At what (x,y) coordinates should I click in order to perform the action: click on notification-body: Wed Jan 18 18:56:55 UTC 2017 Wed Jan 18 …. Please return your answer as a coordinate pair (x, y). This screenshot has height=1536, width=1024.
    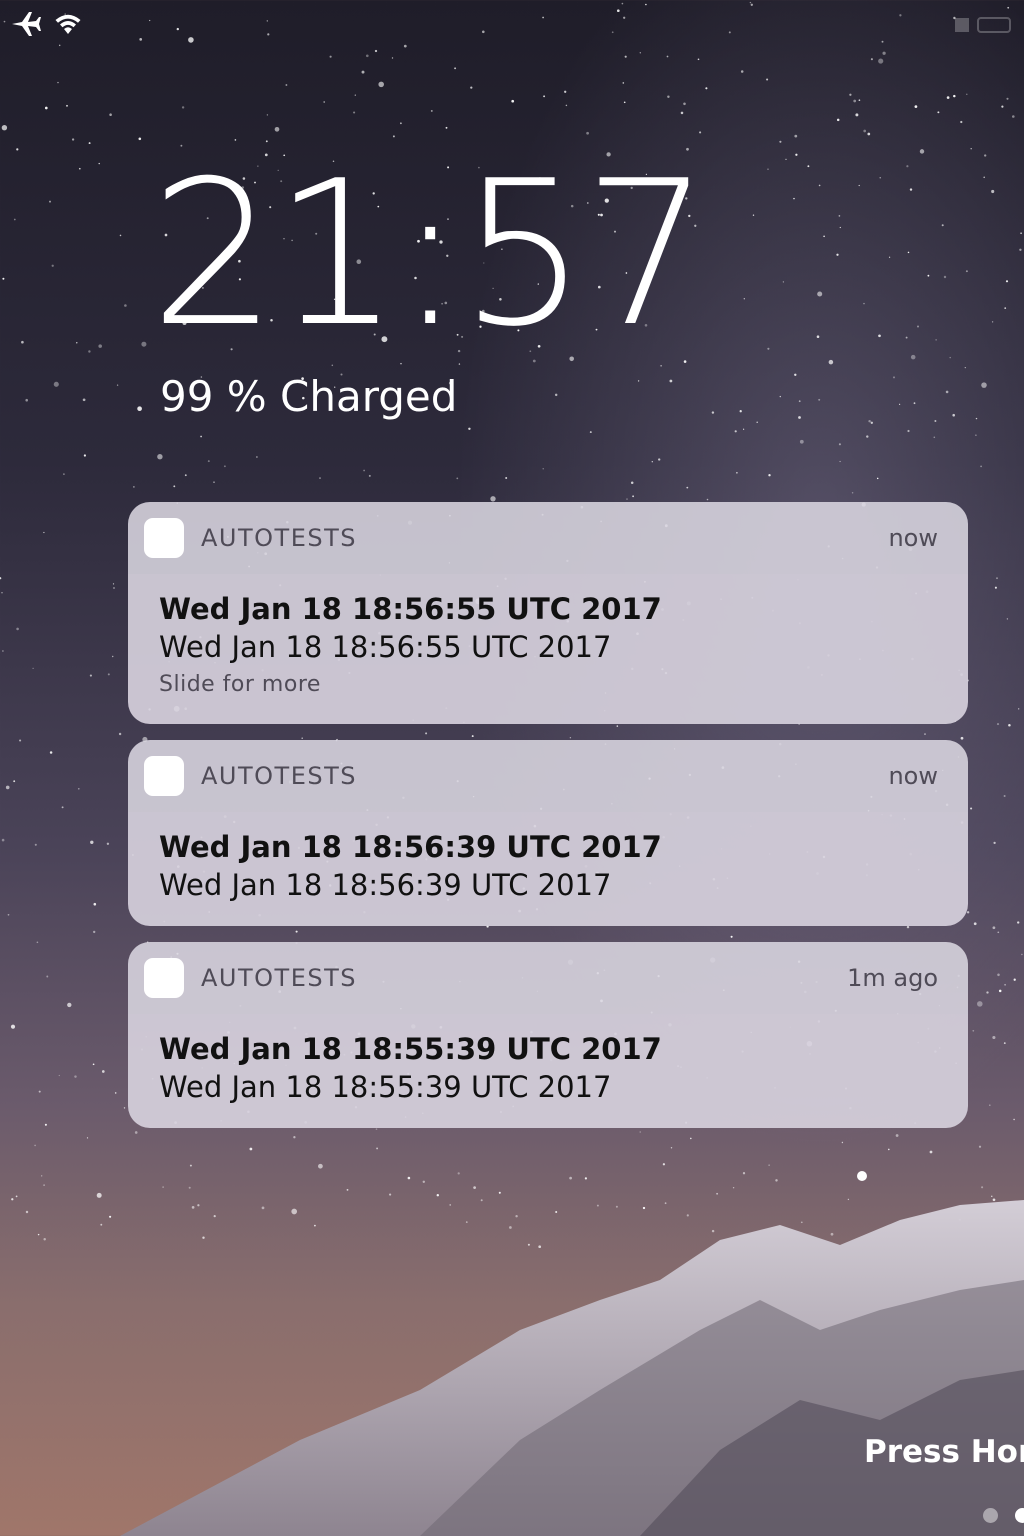
    Looking at the image, I should click on (548, 649).